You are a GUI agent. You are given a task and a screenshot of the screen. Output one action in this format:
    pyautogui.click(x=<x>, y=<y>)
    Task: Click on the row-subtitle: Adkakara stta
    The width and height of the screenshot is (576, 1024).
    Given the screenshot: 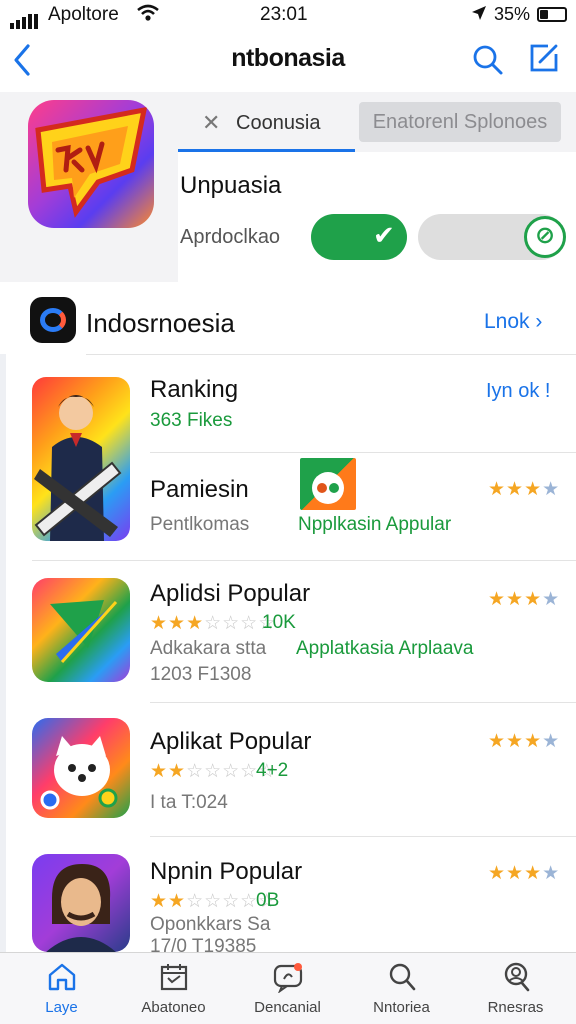 What is the action you would take?
    pyautogui.click(x=208, y=648)
    